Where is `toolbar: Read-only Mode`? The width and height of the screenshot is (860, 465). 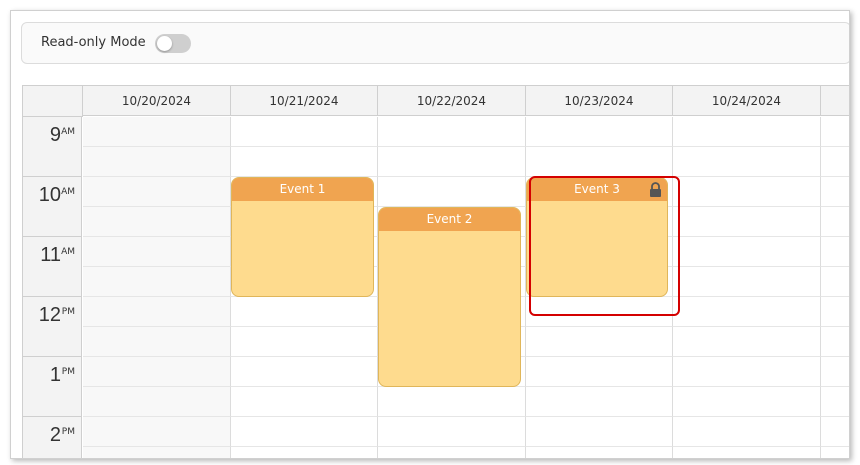
toolbar: Read-only Mode is located at coordinates (435, 43).